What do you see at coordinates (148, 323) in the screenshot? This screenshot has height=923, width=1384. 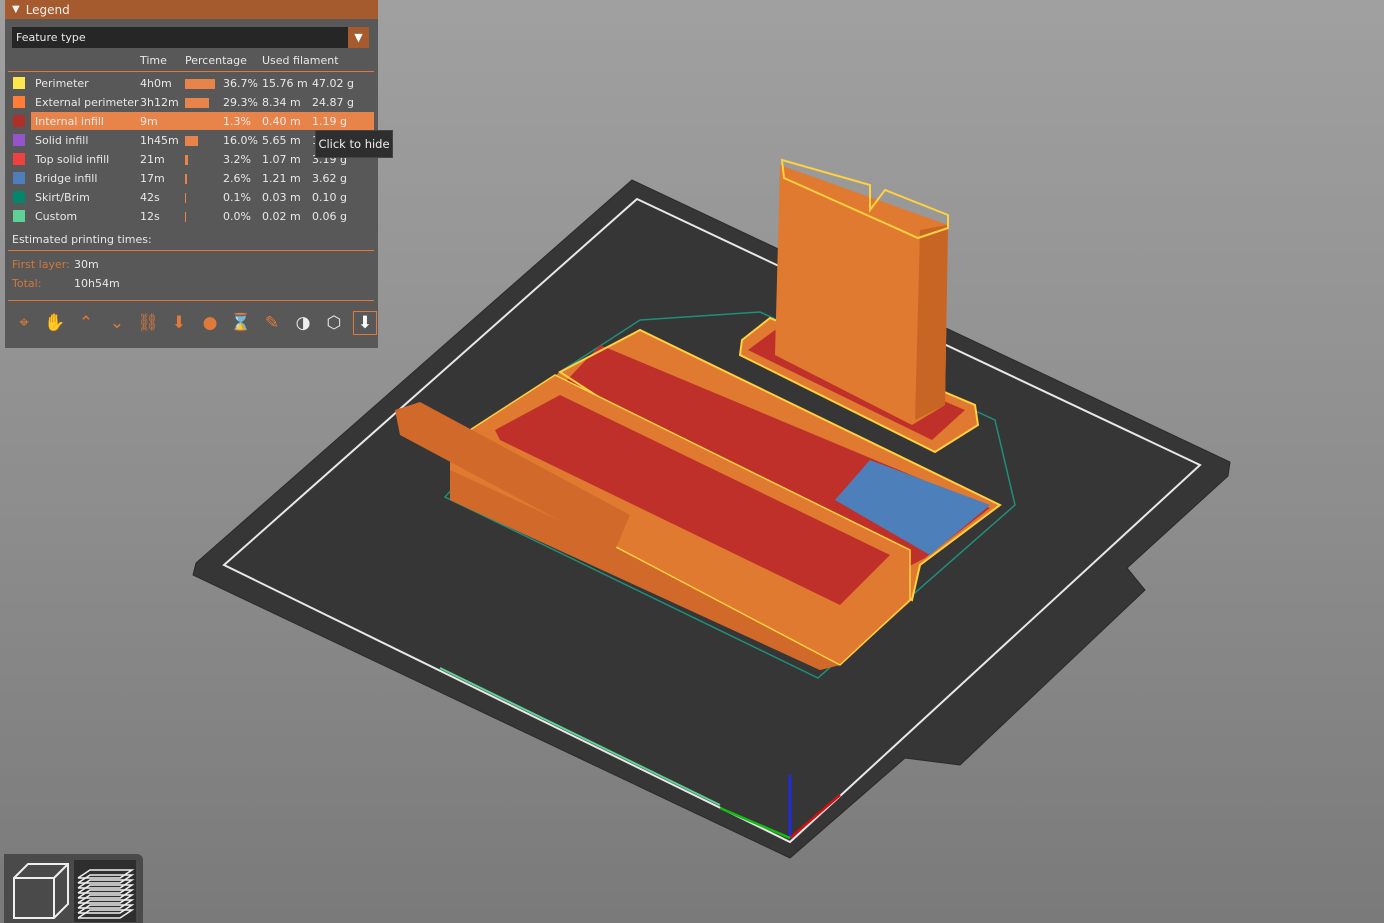 I see `seams-icon: ⛓` at bounding box center [148, 323].